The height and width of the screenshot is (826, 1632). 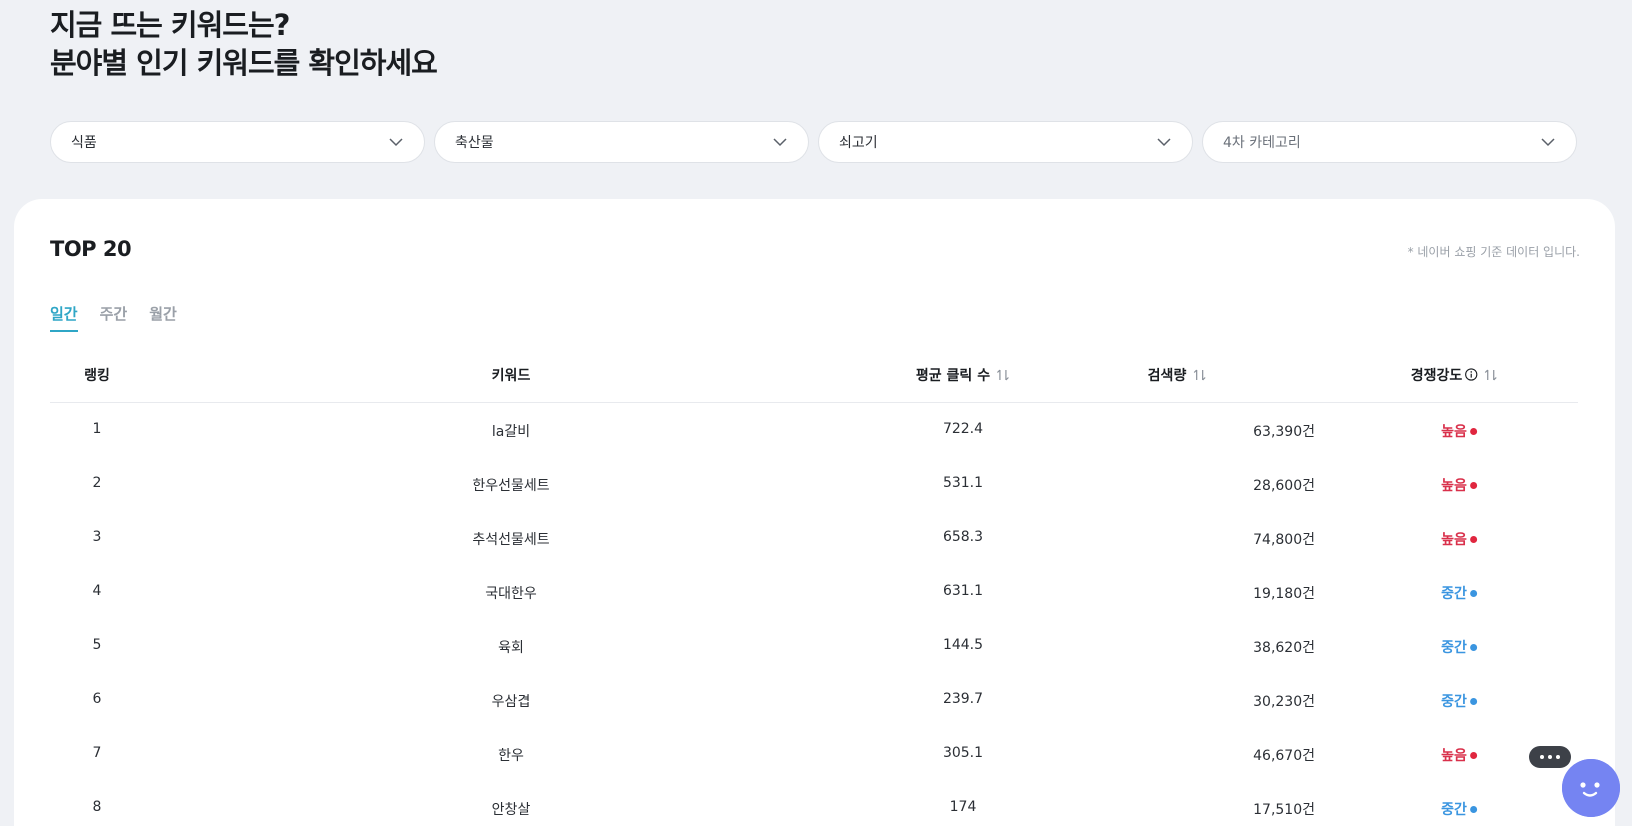 I want to click on table-row: 8 안창살 174 17,510건 중간, so click(x=814, y=803).